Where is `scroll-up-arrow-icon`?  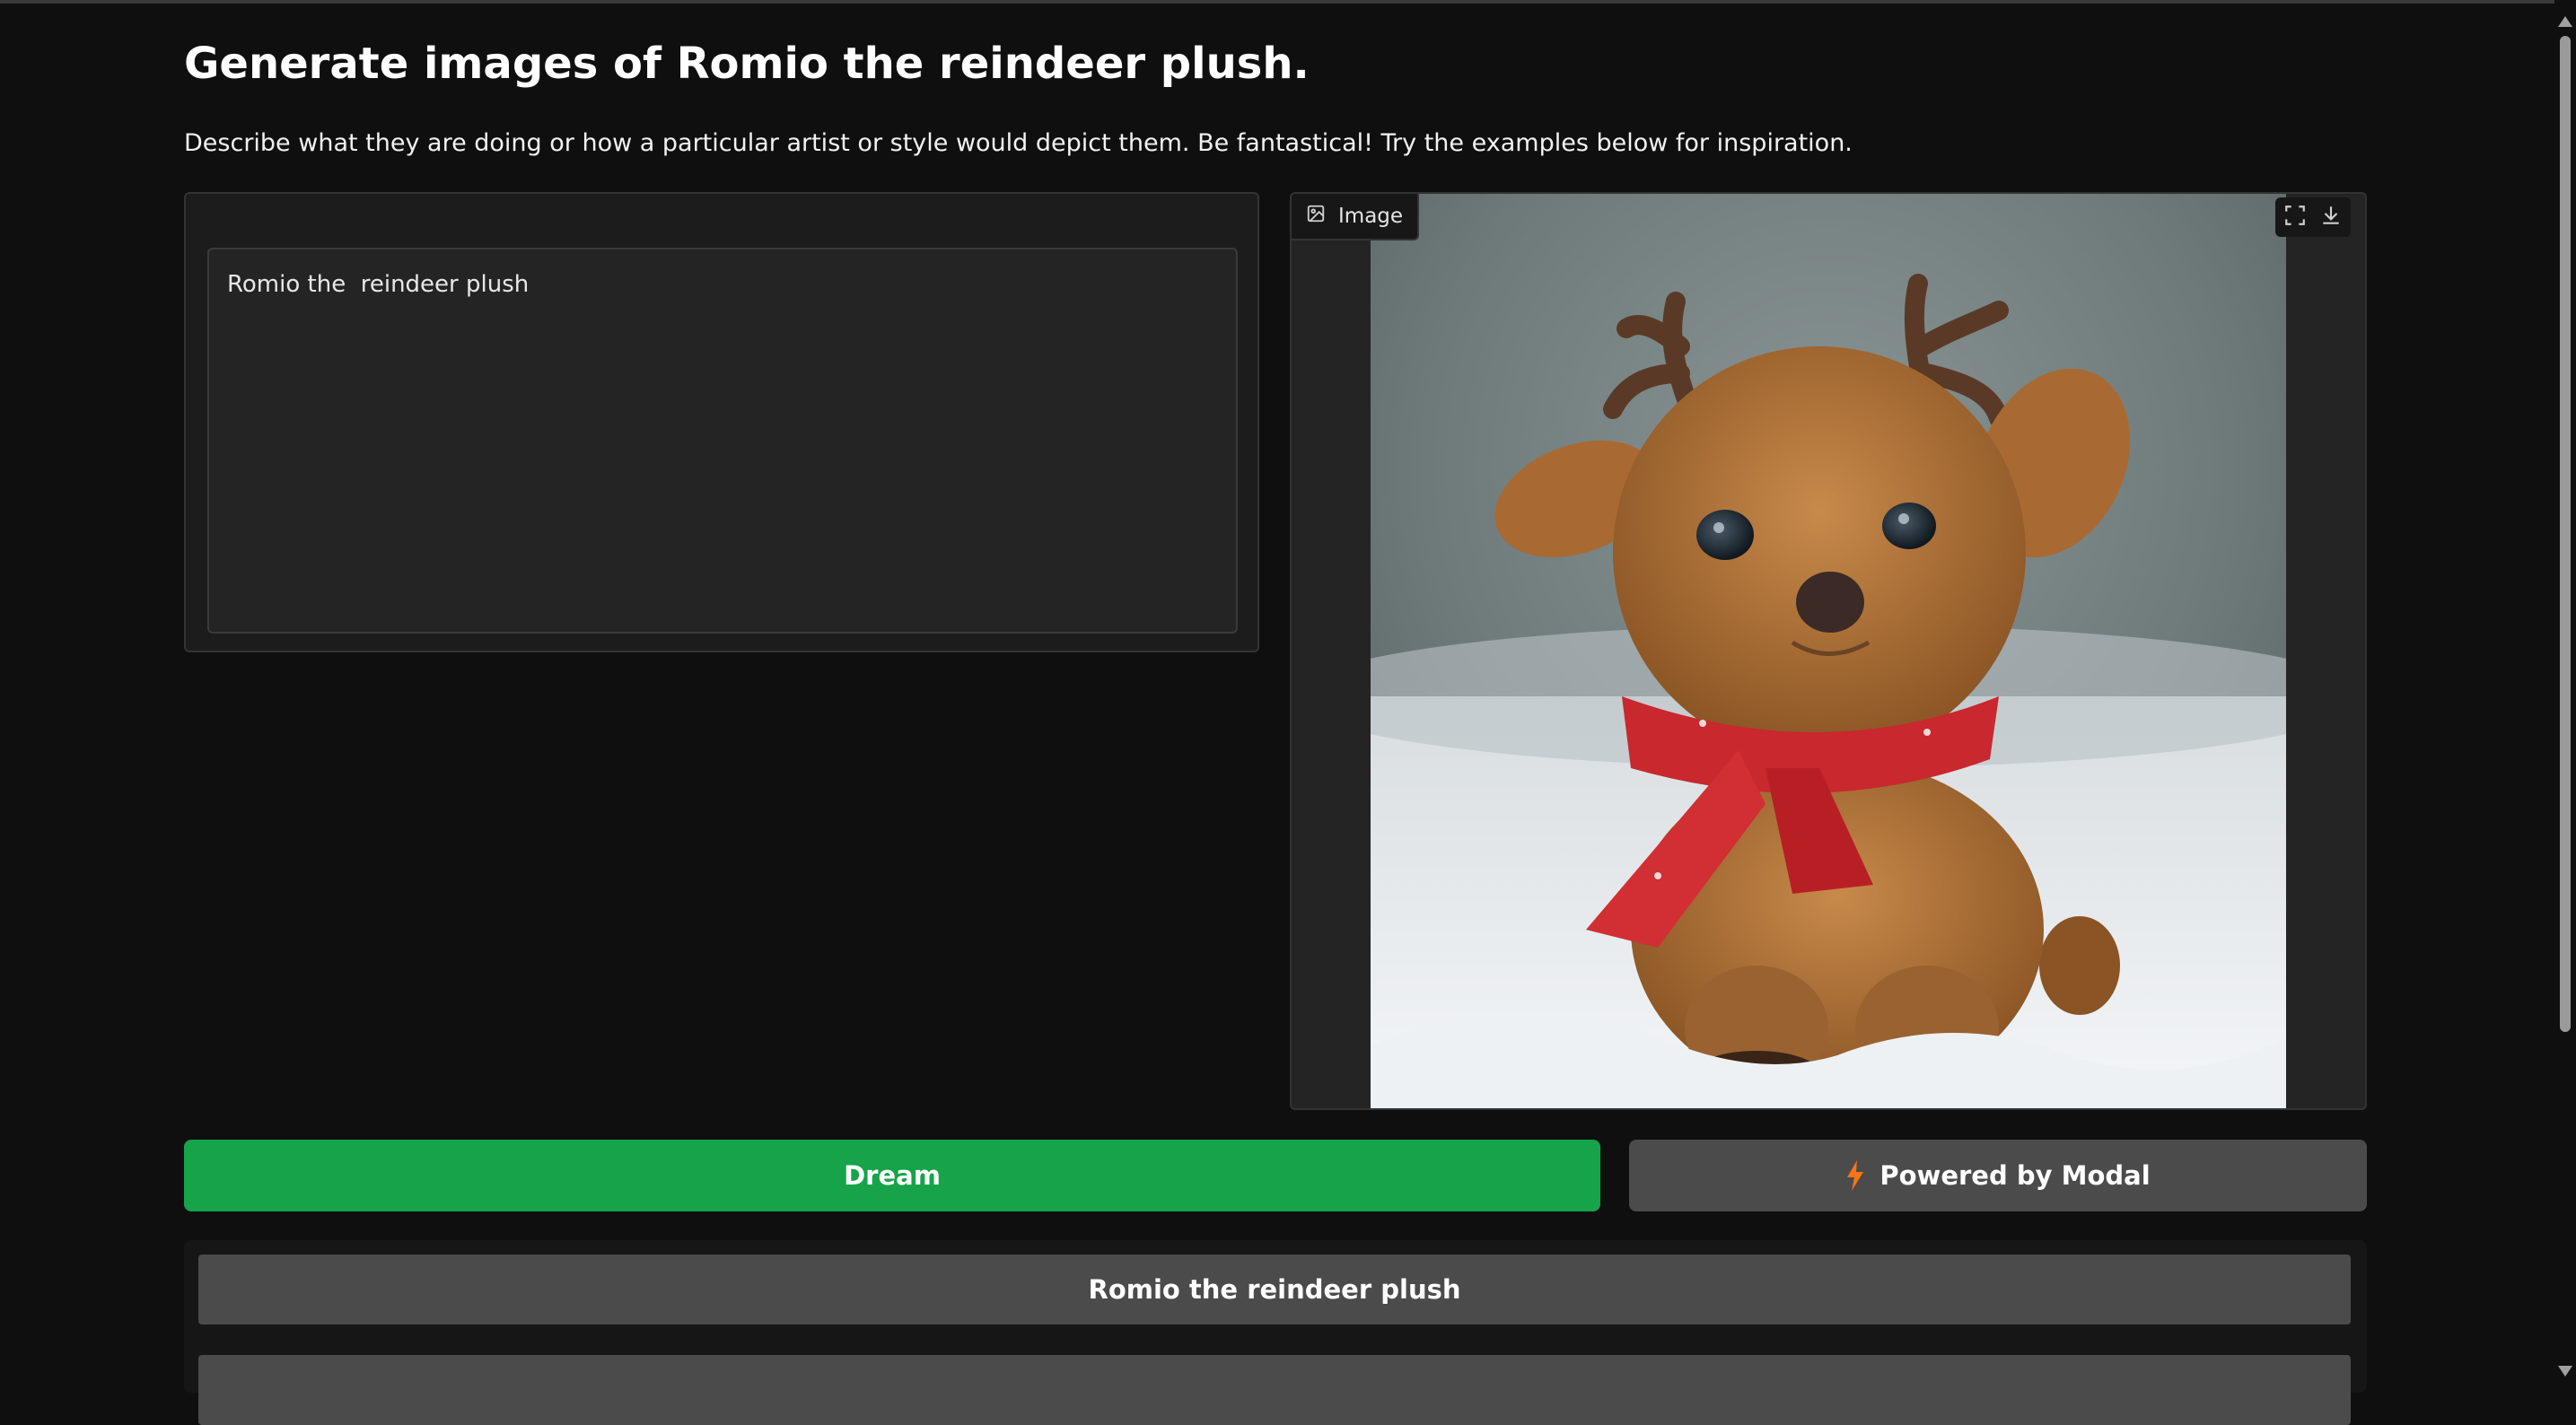 scroll-up-arrow-icon is located at coordinates (2565, 21).